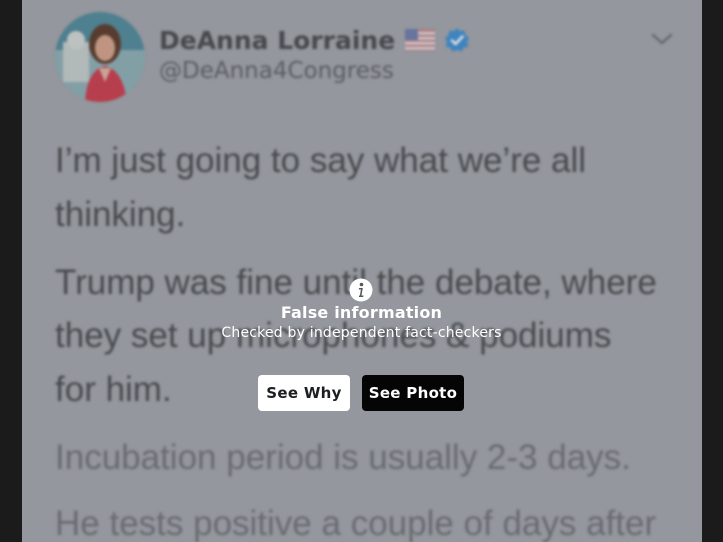 This screenshot has height=542, width=723. Describe the element at coordinates (361, 312) in the screenshot. I see `notice-title: False information` at that location.